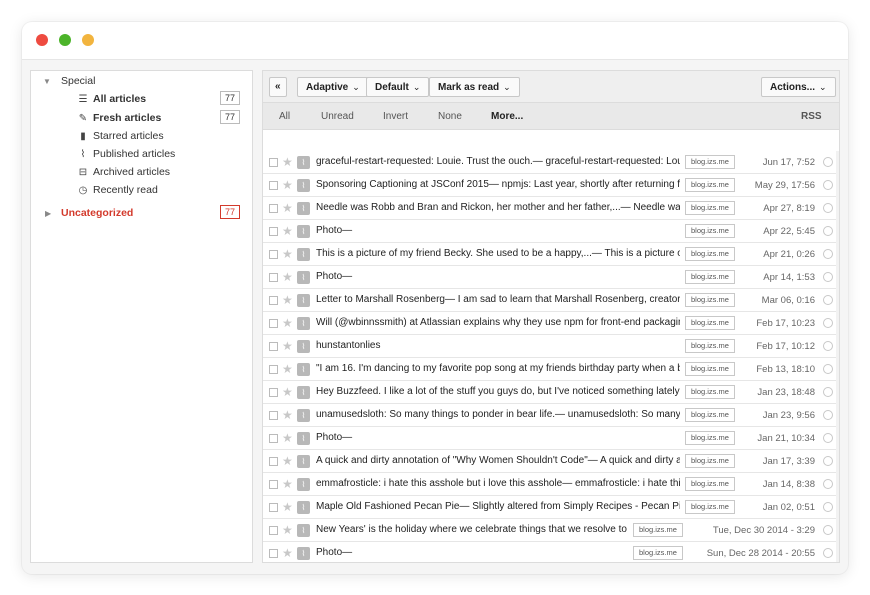  What do you see at coordinates (141, 118) in the screenshot?
I see `sidebar-item-fresh-articles: ✎ Fresh articles 77` at bounding box center [141, 118].